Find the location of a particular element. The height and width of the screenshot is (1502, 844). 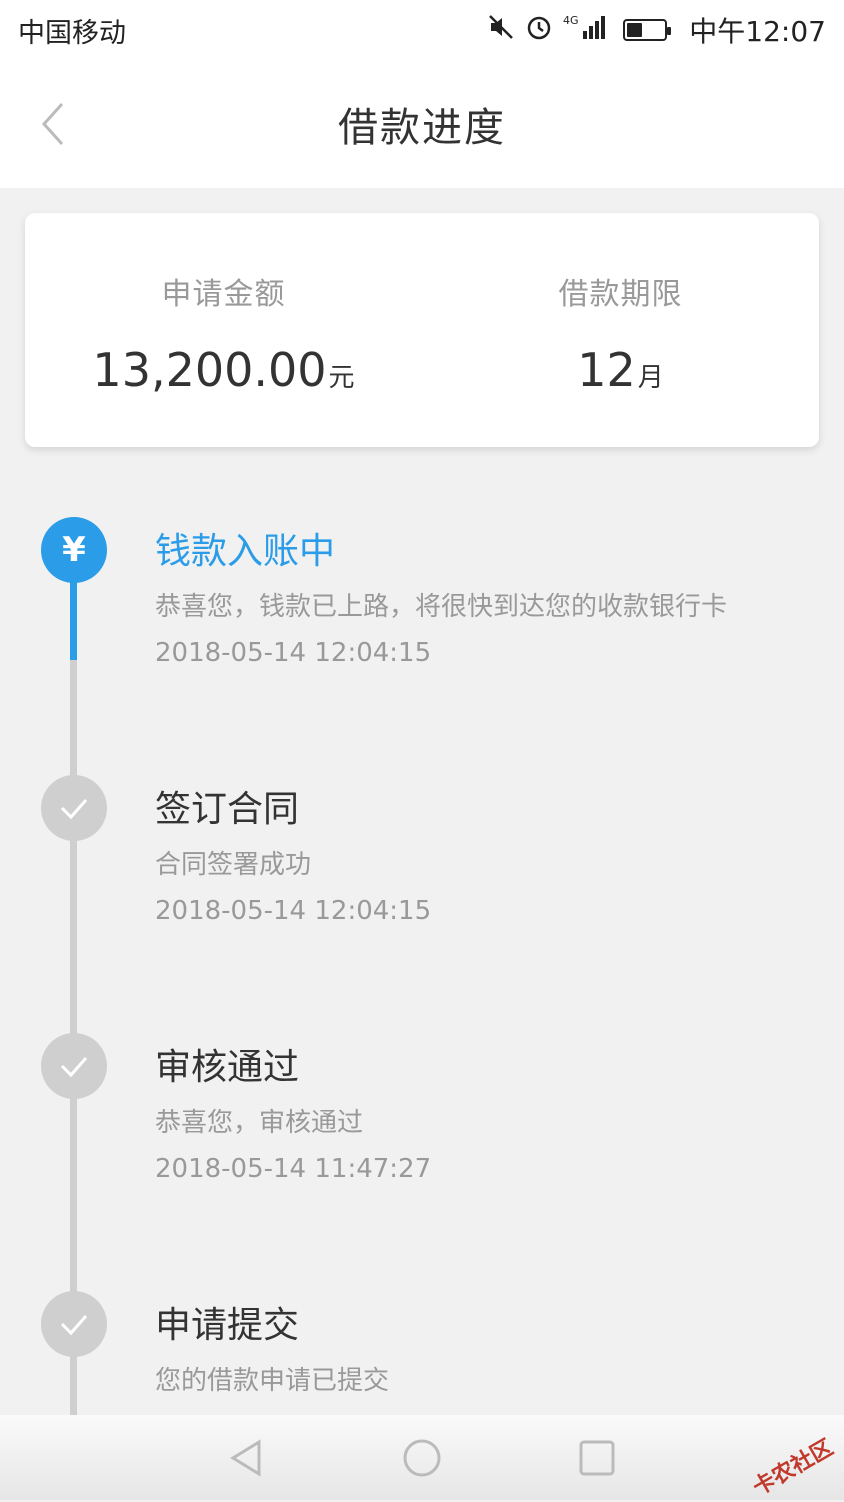

system-nav-bar is located at coordinates (422, 1457).